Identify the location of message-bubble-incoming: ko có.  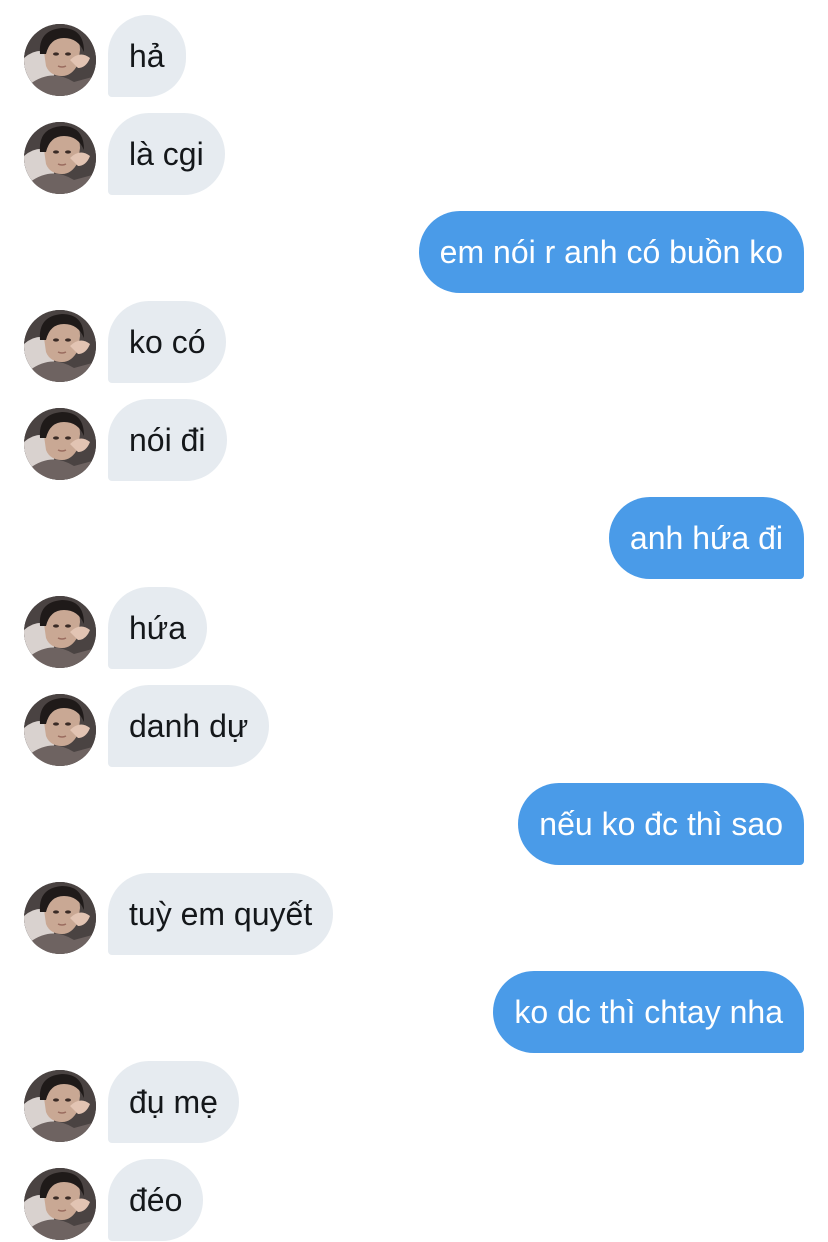
(167, 342).